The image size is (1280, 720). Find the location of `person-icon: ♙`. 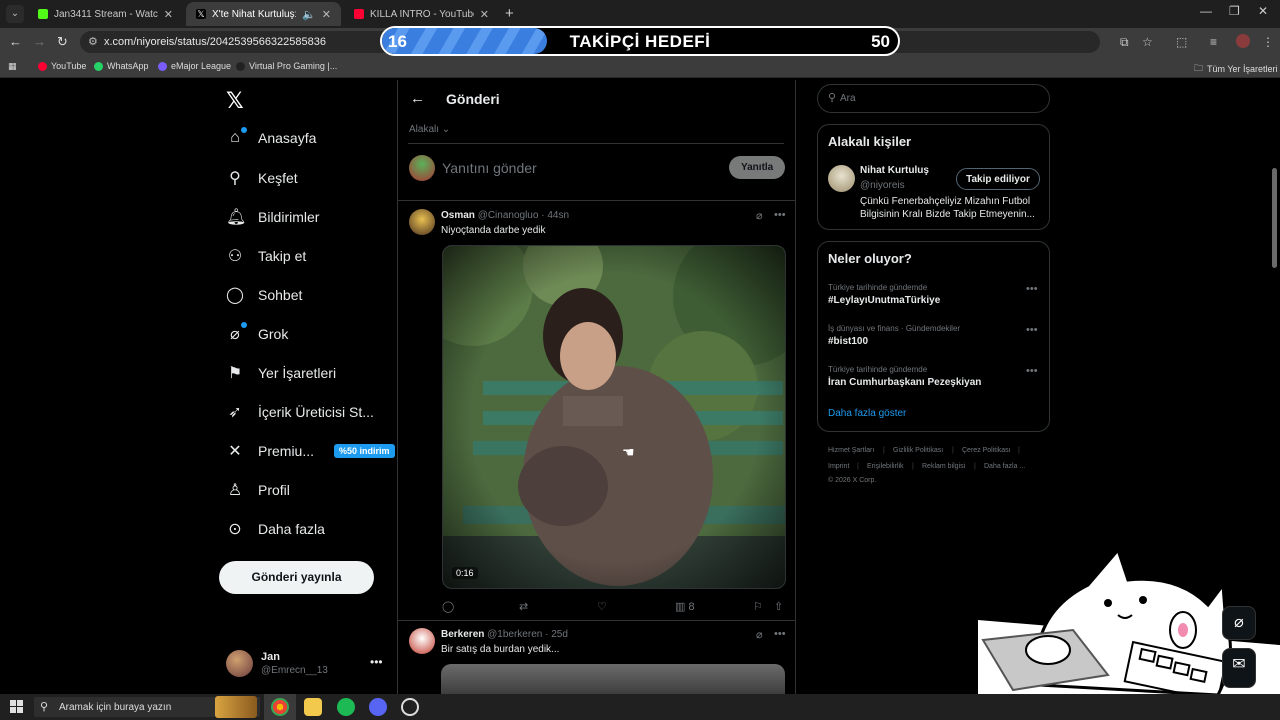

person-icon: ♙ is located at coordinates (235, 490).